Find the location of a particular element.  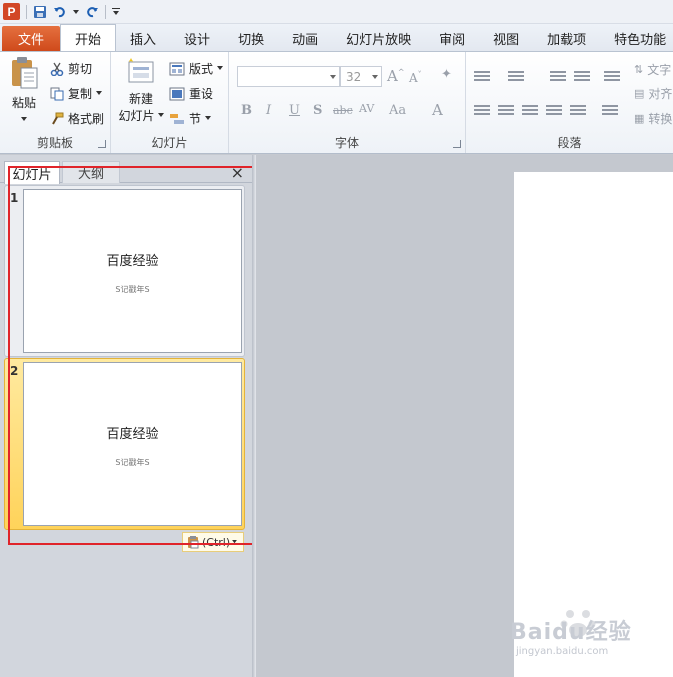

scissors-icon is located at coordinates (57, 69).